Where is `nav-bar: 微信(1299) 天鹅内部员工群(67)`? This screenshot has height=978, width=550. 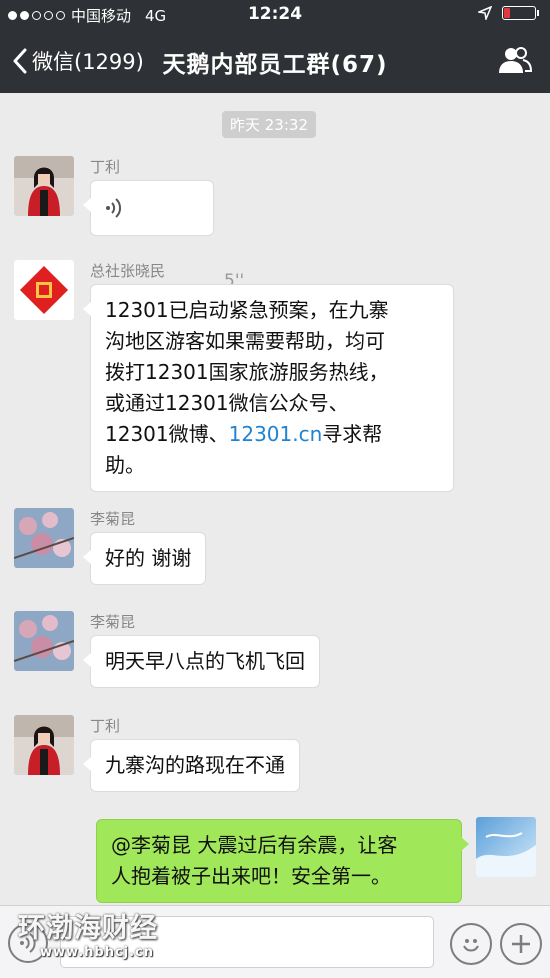
nav-bar: 微信(1299) 天鹅内部员工群(67) is located at coordinates (275, 60).